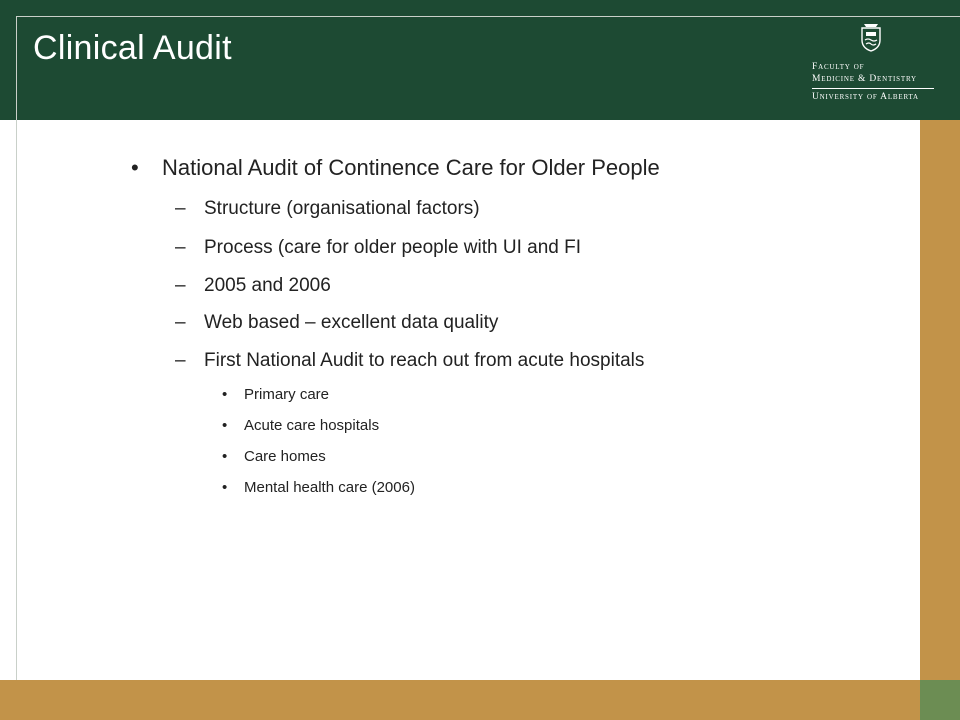  What do you see at coordinates (312, 425) in the screenshot?
I see `sub-list-item-text: Acute care hospitals` at bounding box center [312, 425].